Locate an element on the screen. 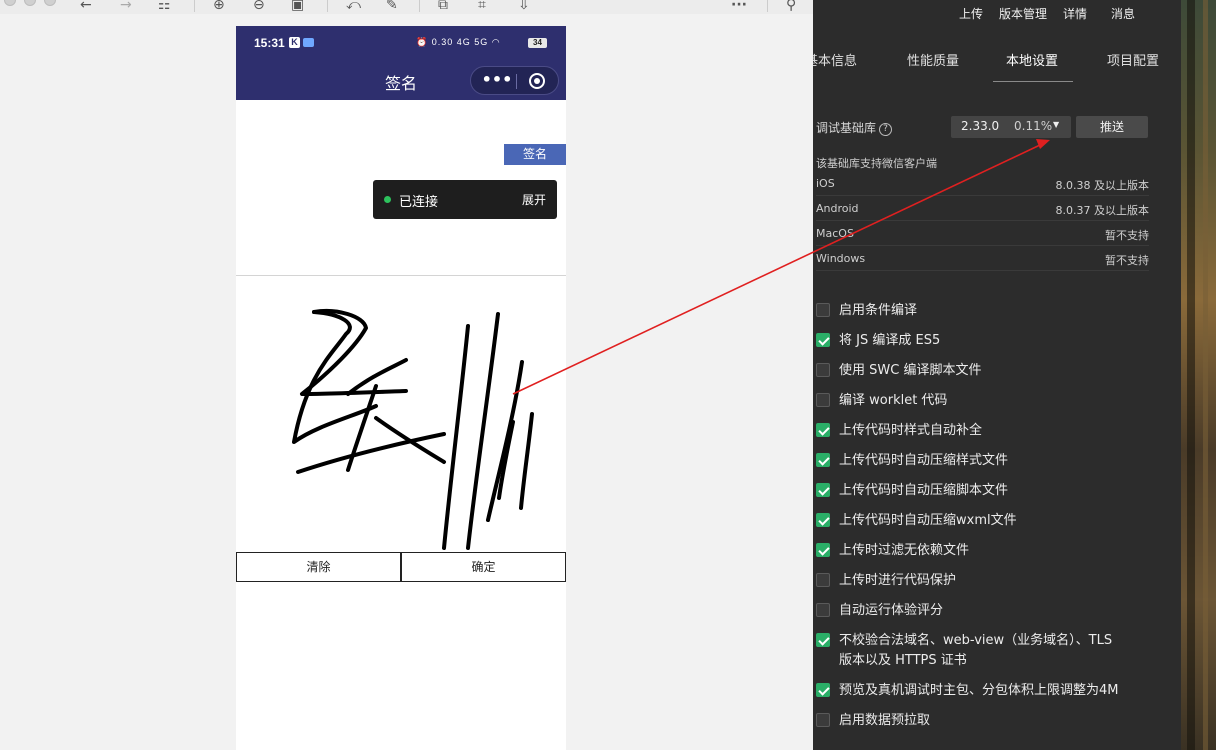  option-label: 上传代码时自动压缩脚本文件 is located at coordinates (924, 490).